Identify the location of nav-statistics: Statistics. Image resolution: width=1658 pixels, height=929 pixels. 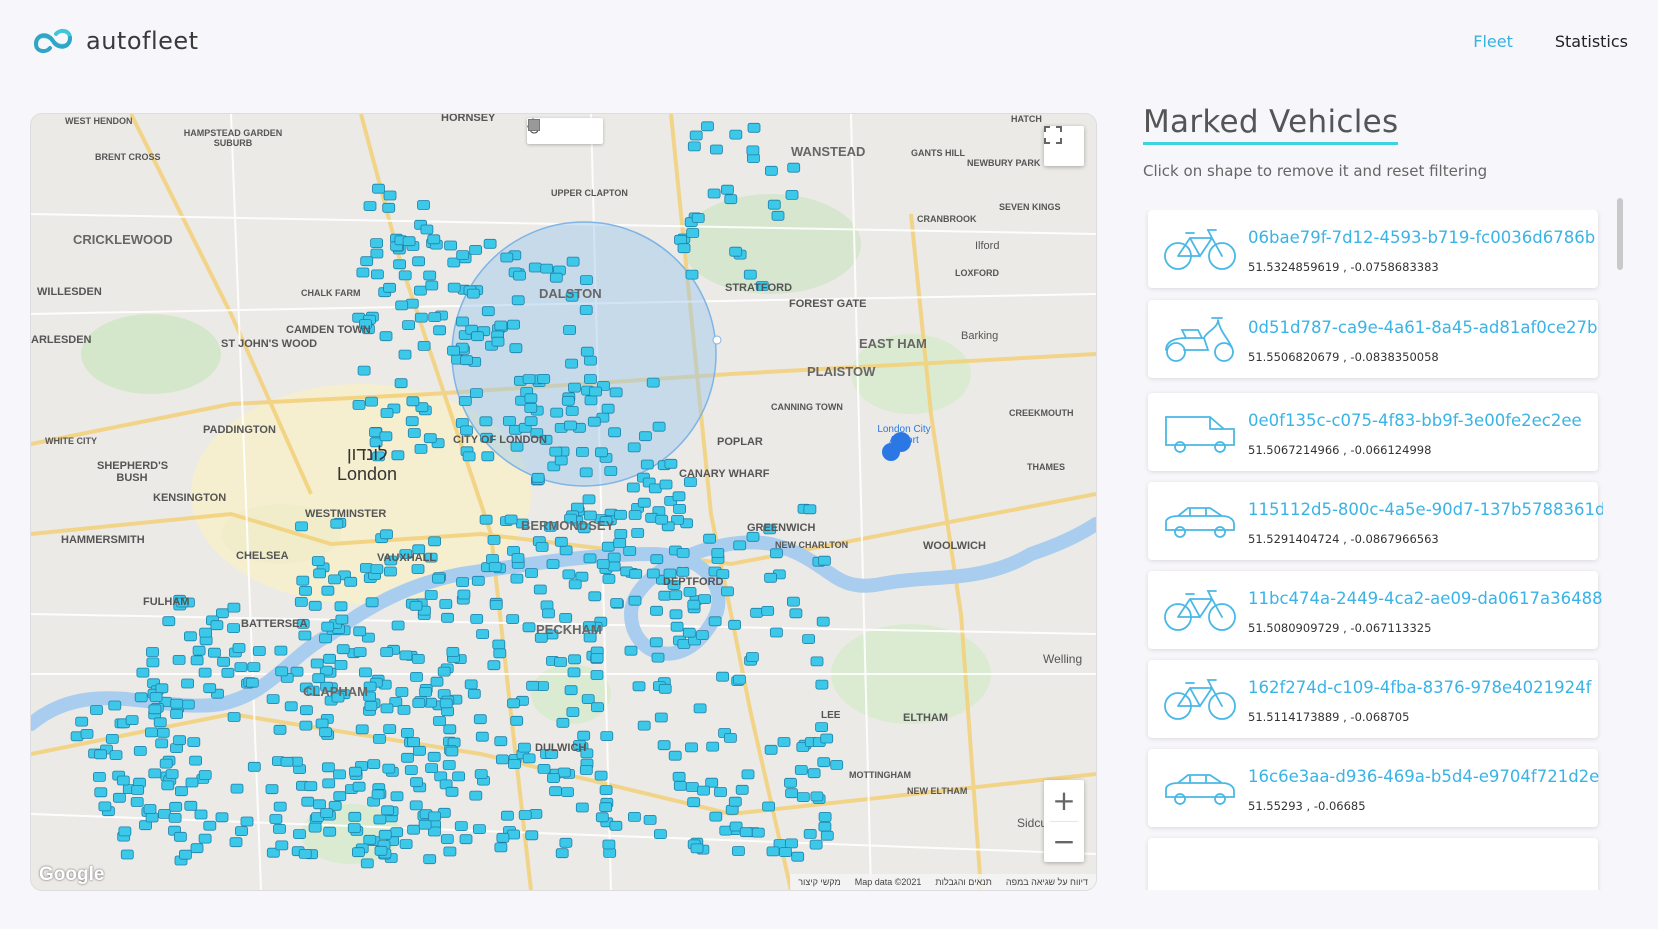
(1591, 41).